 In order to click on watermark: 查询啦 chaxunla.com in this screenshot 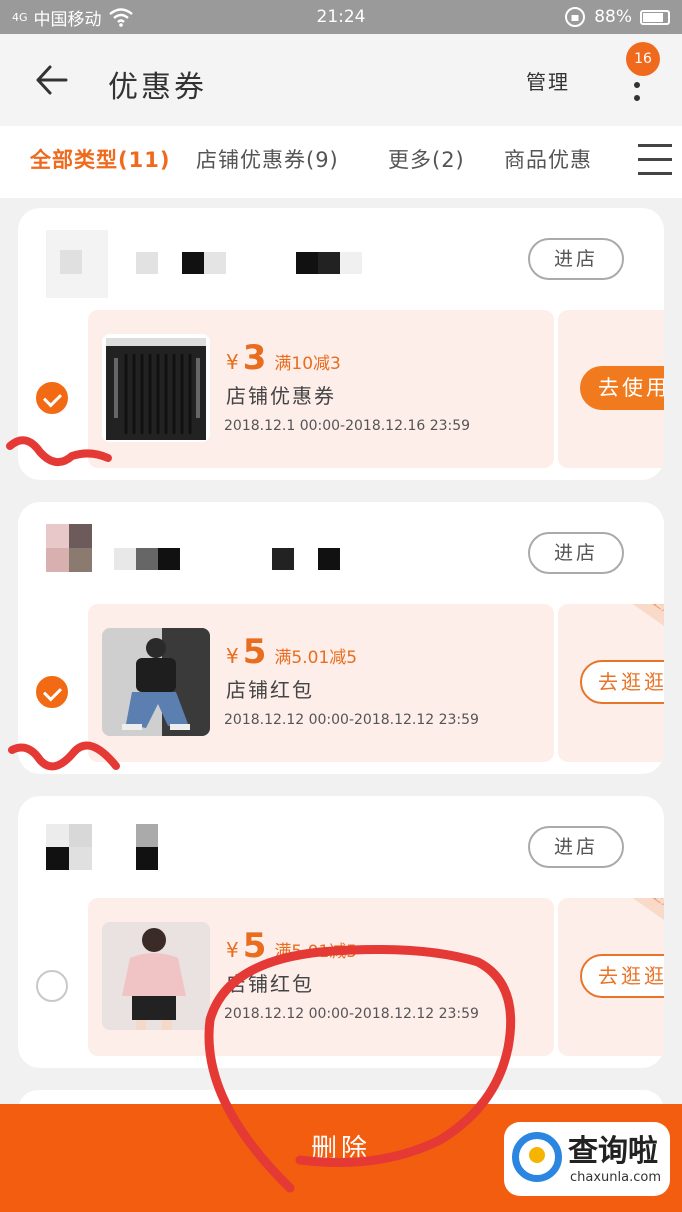, I will do `click(587, 1159)`.